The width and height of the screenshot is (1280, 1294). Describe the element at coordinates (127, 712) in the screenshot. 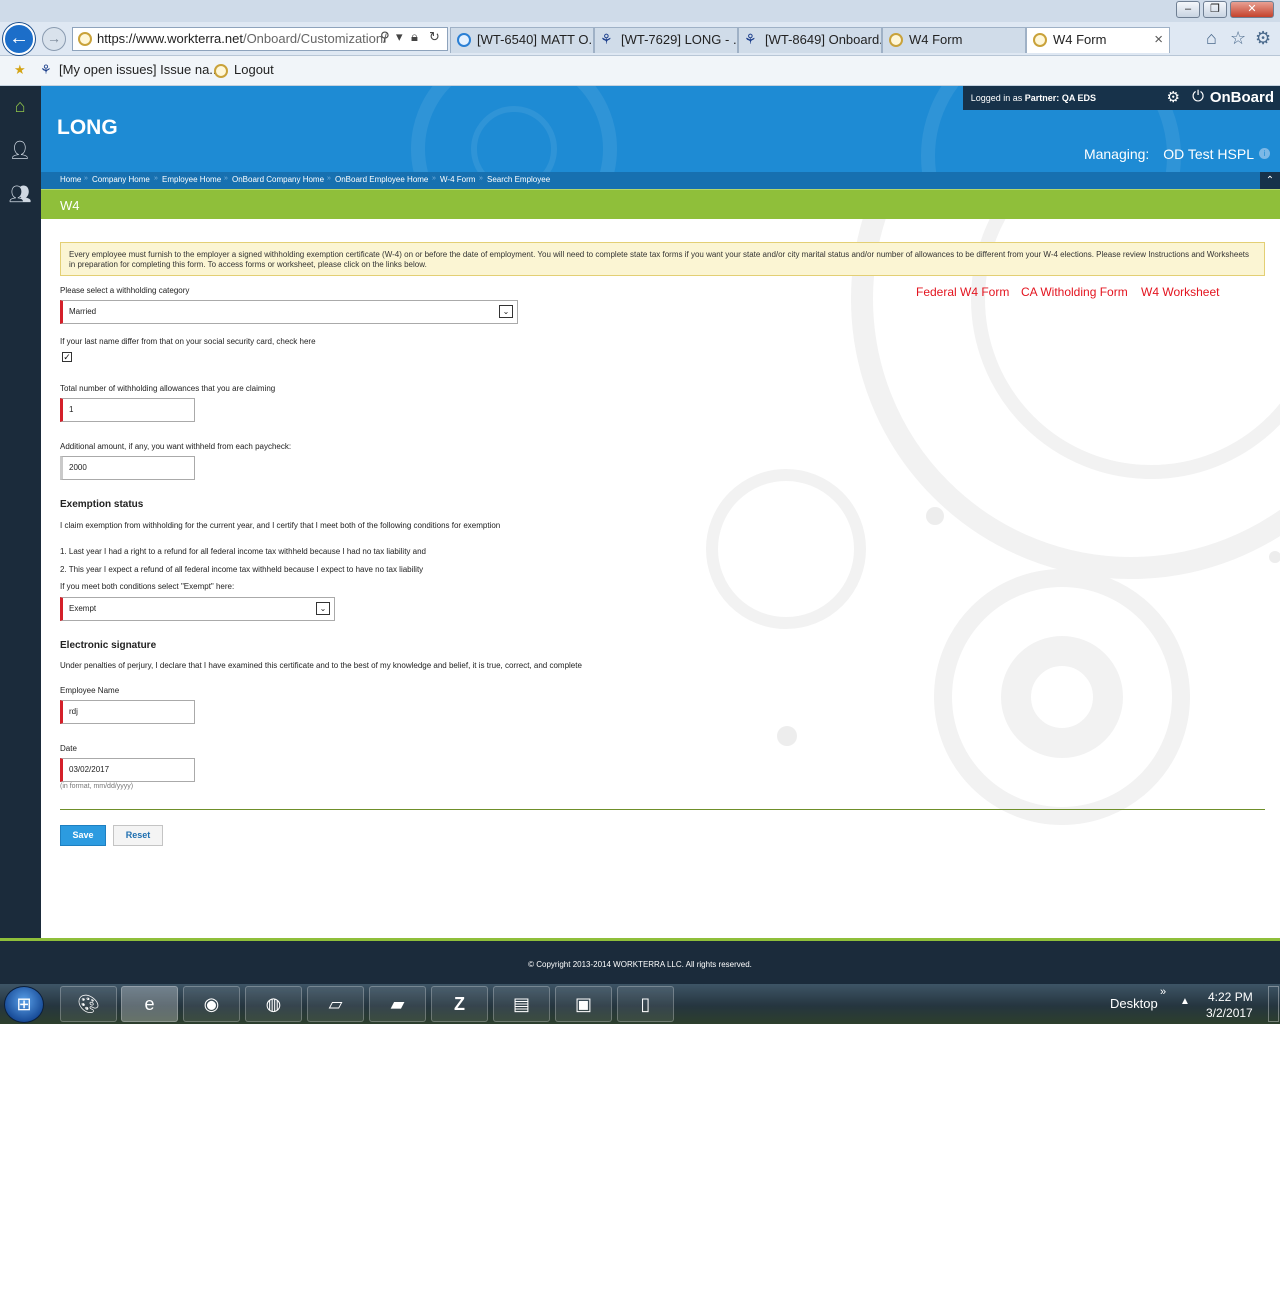

I see `employee-name-input: rdj` at that location.